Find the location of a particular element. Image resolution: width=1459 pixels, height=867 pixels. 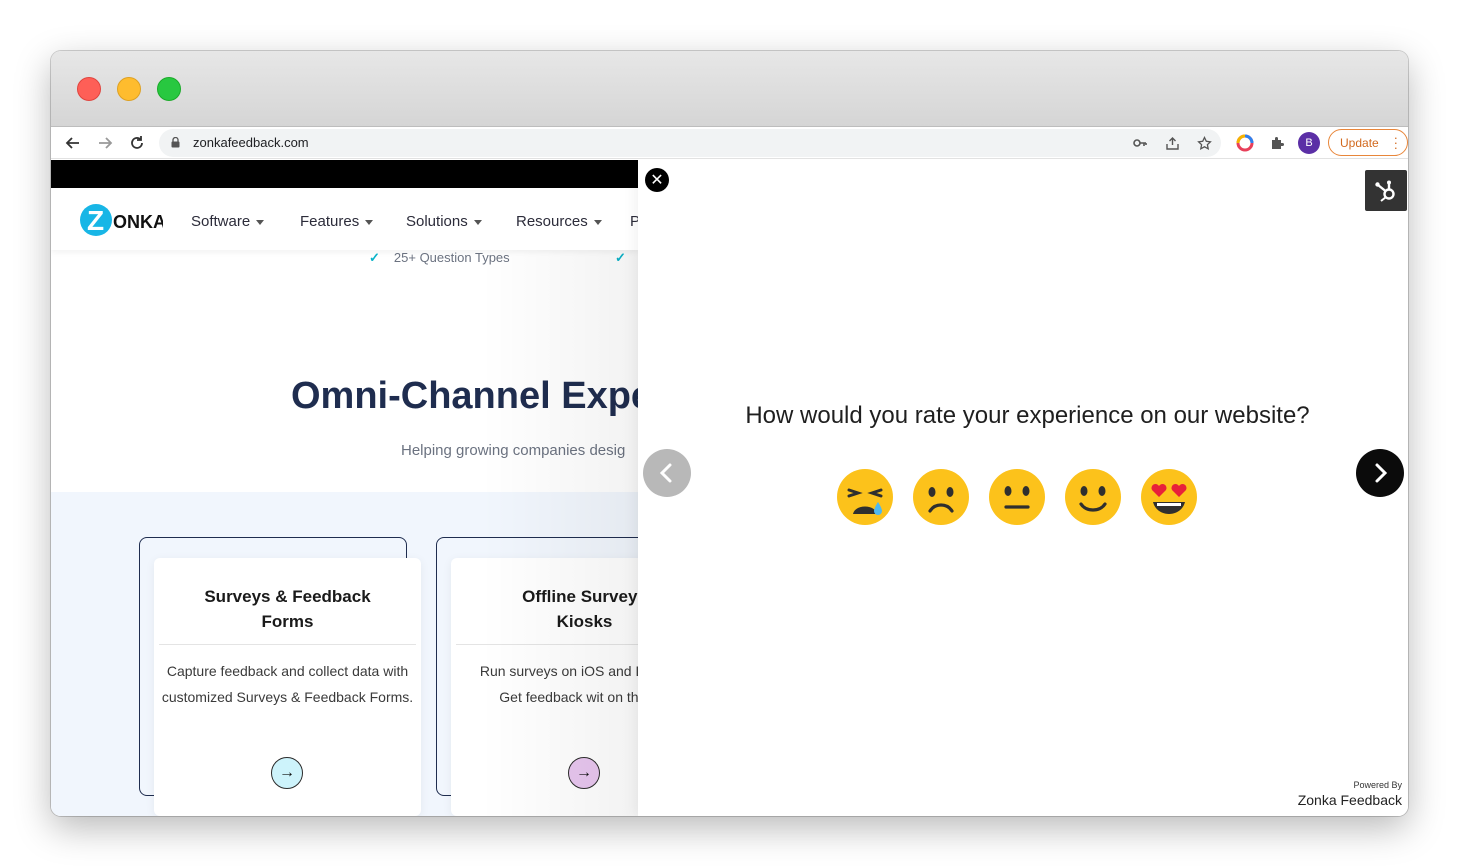

update-button: Update ··· is located at coordinates (1368, 142).